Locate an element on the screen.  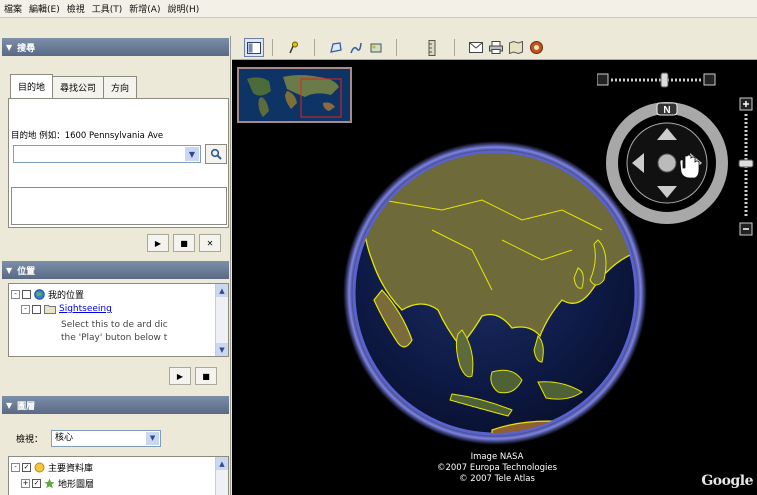
tilt-slider-handle is located at coordinates (664, 80).